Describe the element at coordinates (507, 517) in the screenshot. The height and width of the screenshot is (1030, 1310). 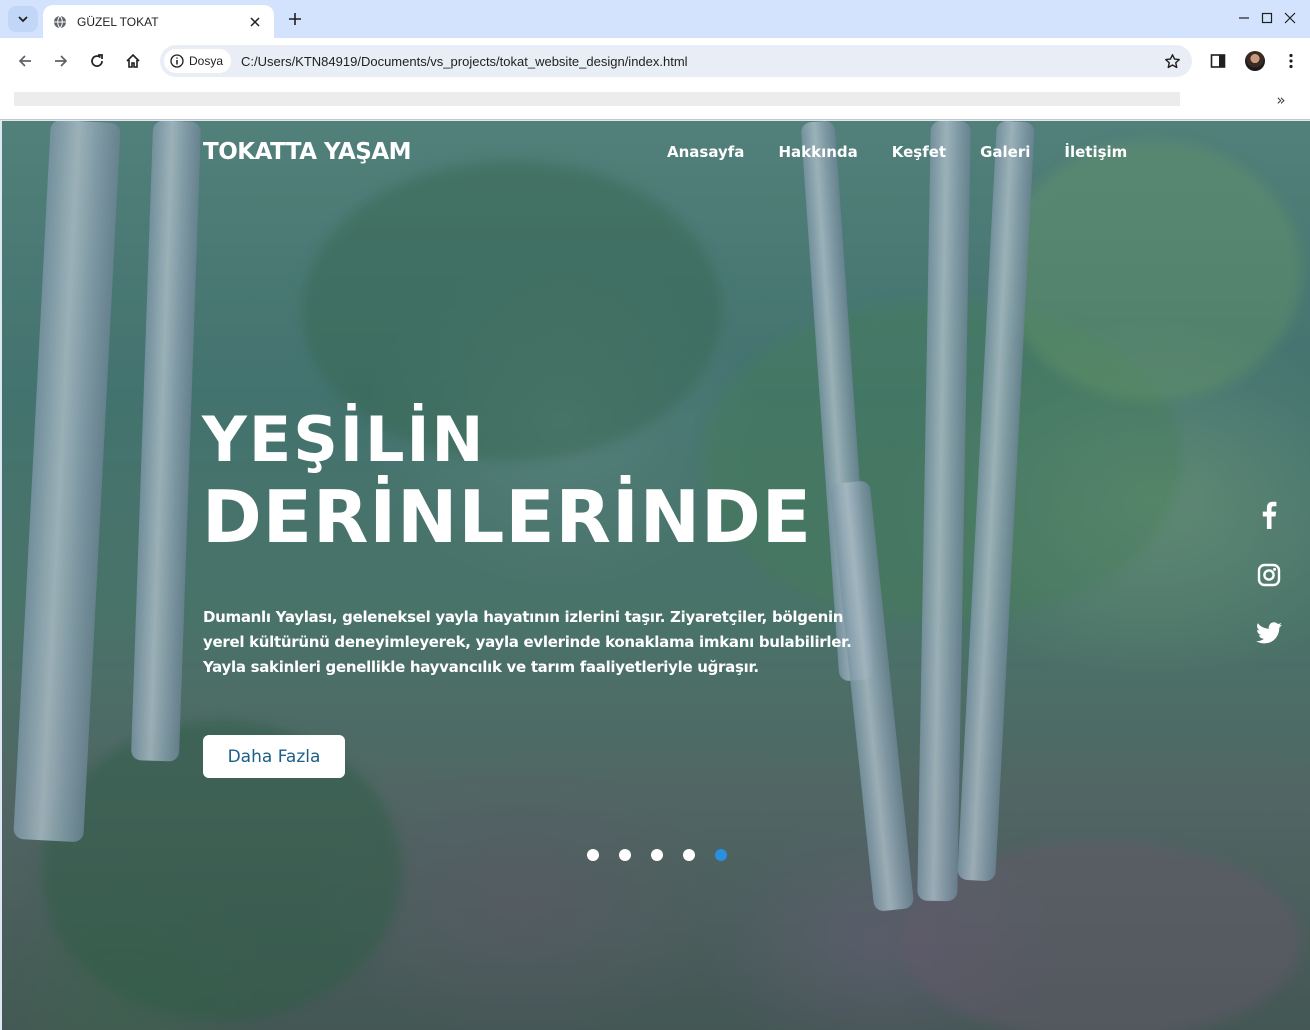
I see `hero-title-line-2: DERİNLERİNDE` at that location.